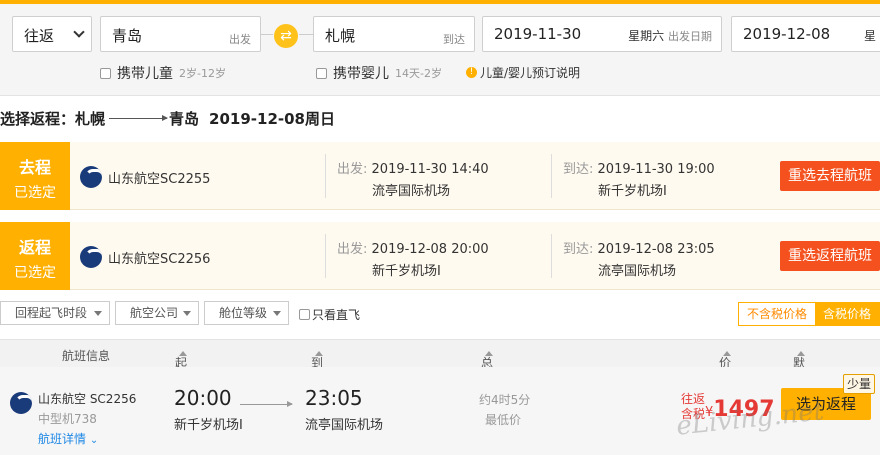 The image size is (880, 455). I want to click on price-tax-toggle: 不含税价格 含税价格, so click(809, 314).